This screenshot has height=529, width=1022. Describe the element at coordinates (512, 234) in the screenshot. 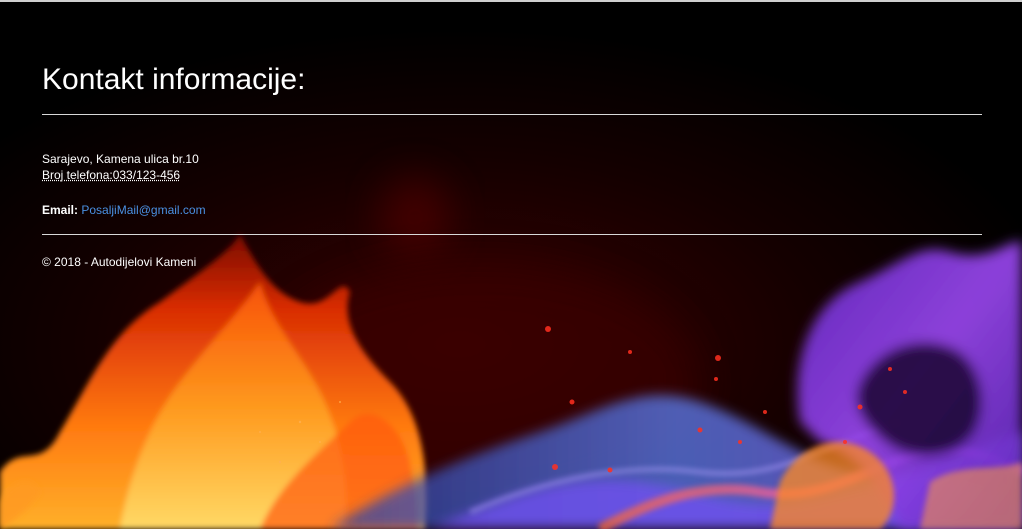

I see `footer-divider` at that location.